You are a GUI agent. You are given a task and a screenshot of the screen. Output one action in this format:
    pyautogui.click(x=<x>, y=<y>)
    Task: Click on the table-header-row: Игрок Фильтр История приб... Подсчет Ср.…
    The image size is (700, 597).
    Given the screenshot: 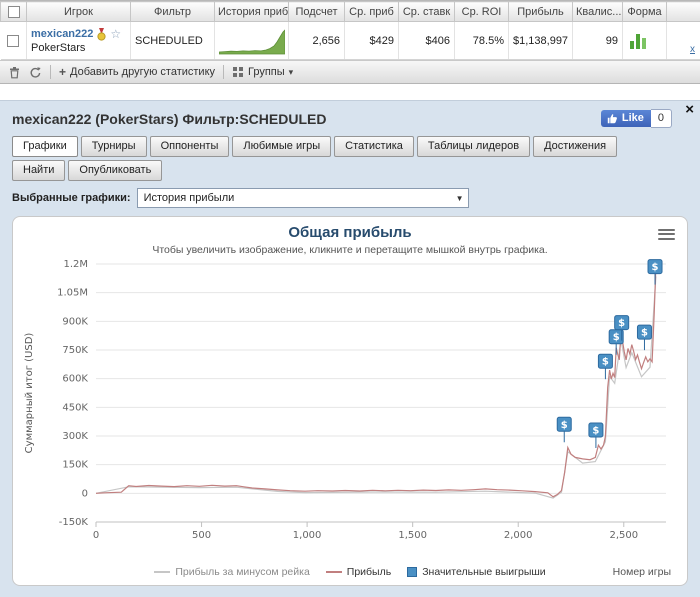 What is the action you would take?
    pyautogui.click(x=350, y=12)
    